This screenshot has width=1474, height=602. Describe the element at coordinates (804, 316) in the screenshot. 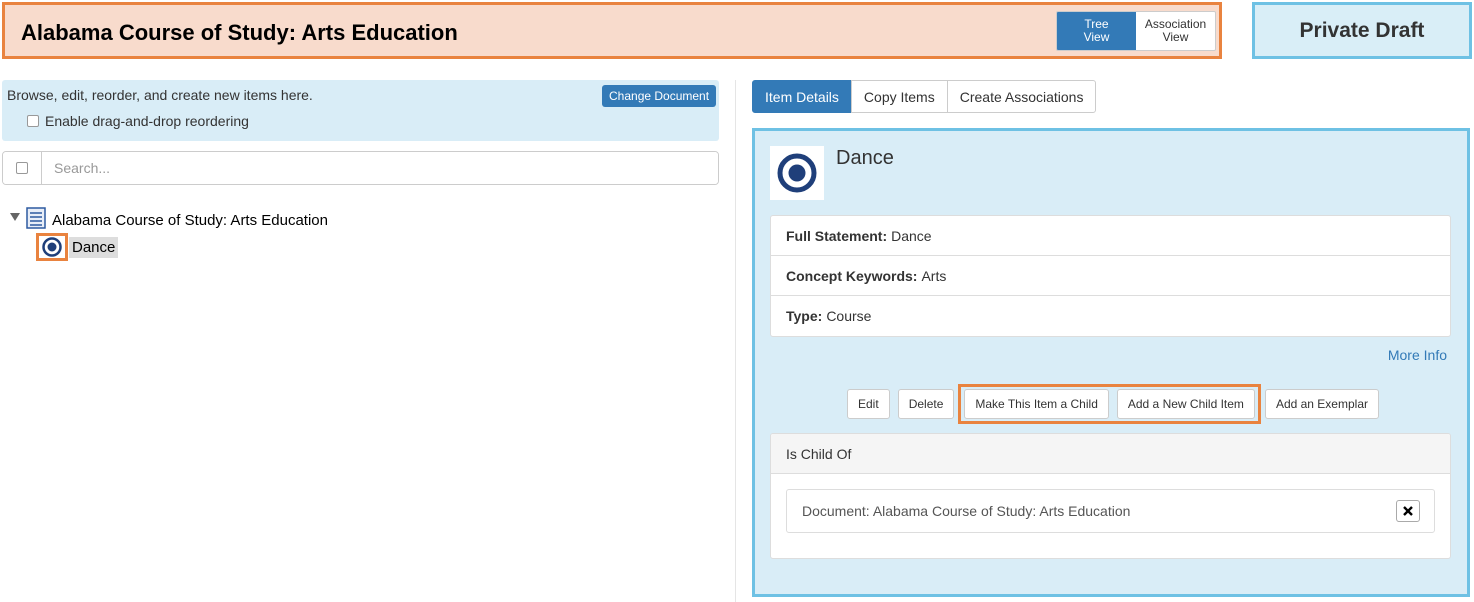

I see `property-label: Type:` at that location.